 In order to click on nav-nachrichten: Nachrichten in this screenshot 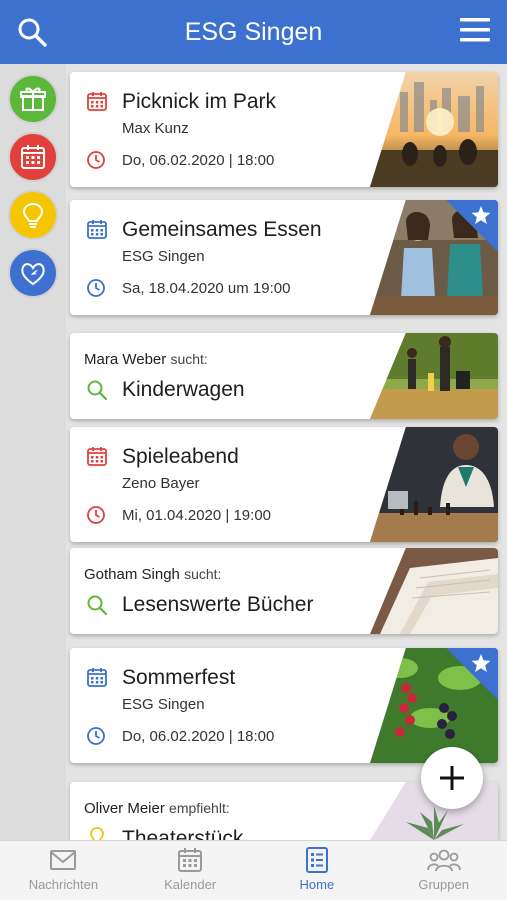, I will do `click(63, 870)`.